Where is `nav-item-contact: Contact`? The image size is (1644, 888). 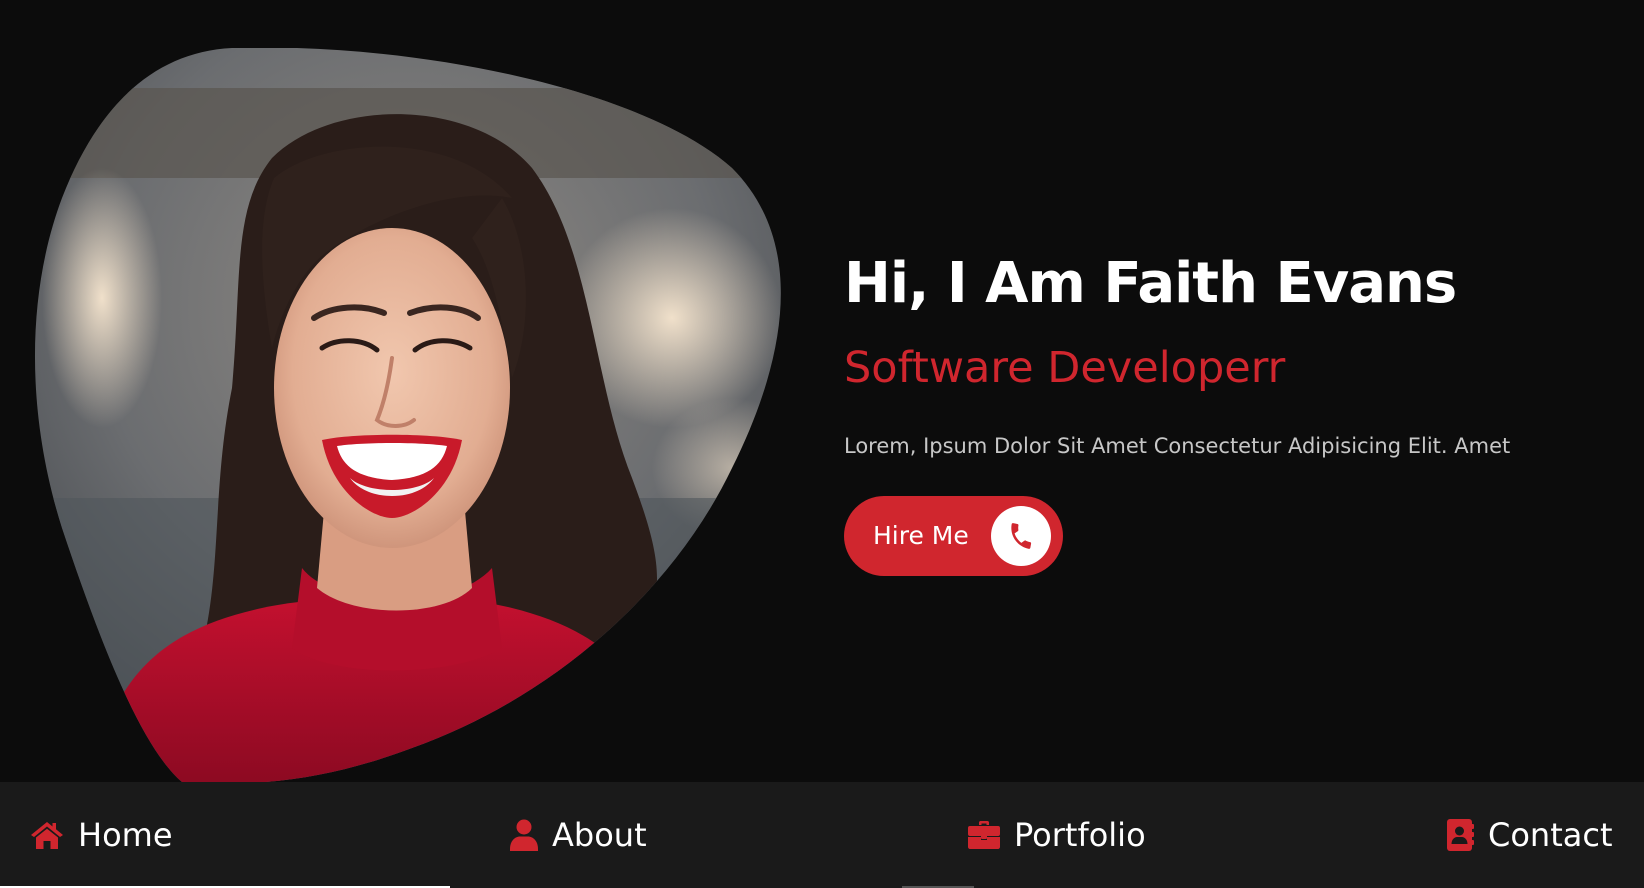 nav-item-contact: Contact is located at coordinates (1529, 835).